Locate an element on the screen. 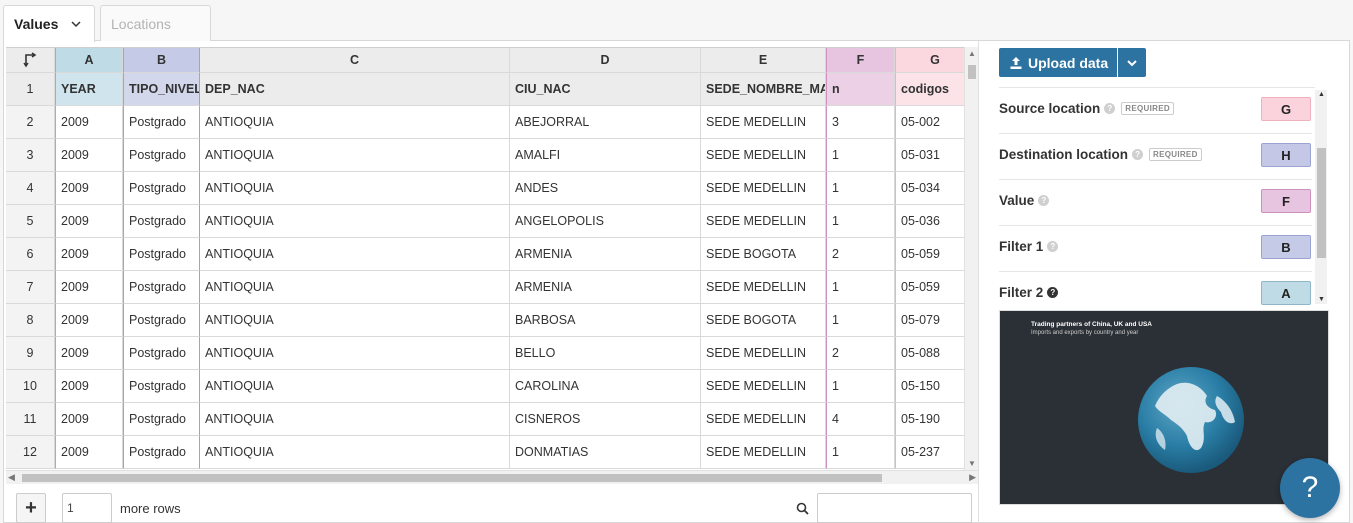 The height and width of the screenshot is (523, 1353). transpose-corner-button is located at coordinates (30, 60).